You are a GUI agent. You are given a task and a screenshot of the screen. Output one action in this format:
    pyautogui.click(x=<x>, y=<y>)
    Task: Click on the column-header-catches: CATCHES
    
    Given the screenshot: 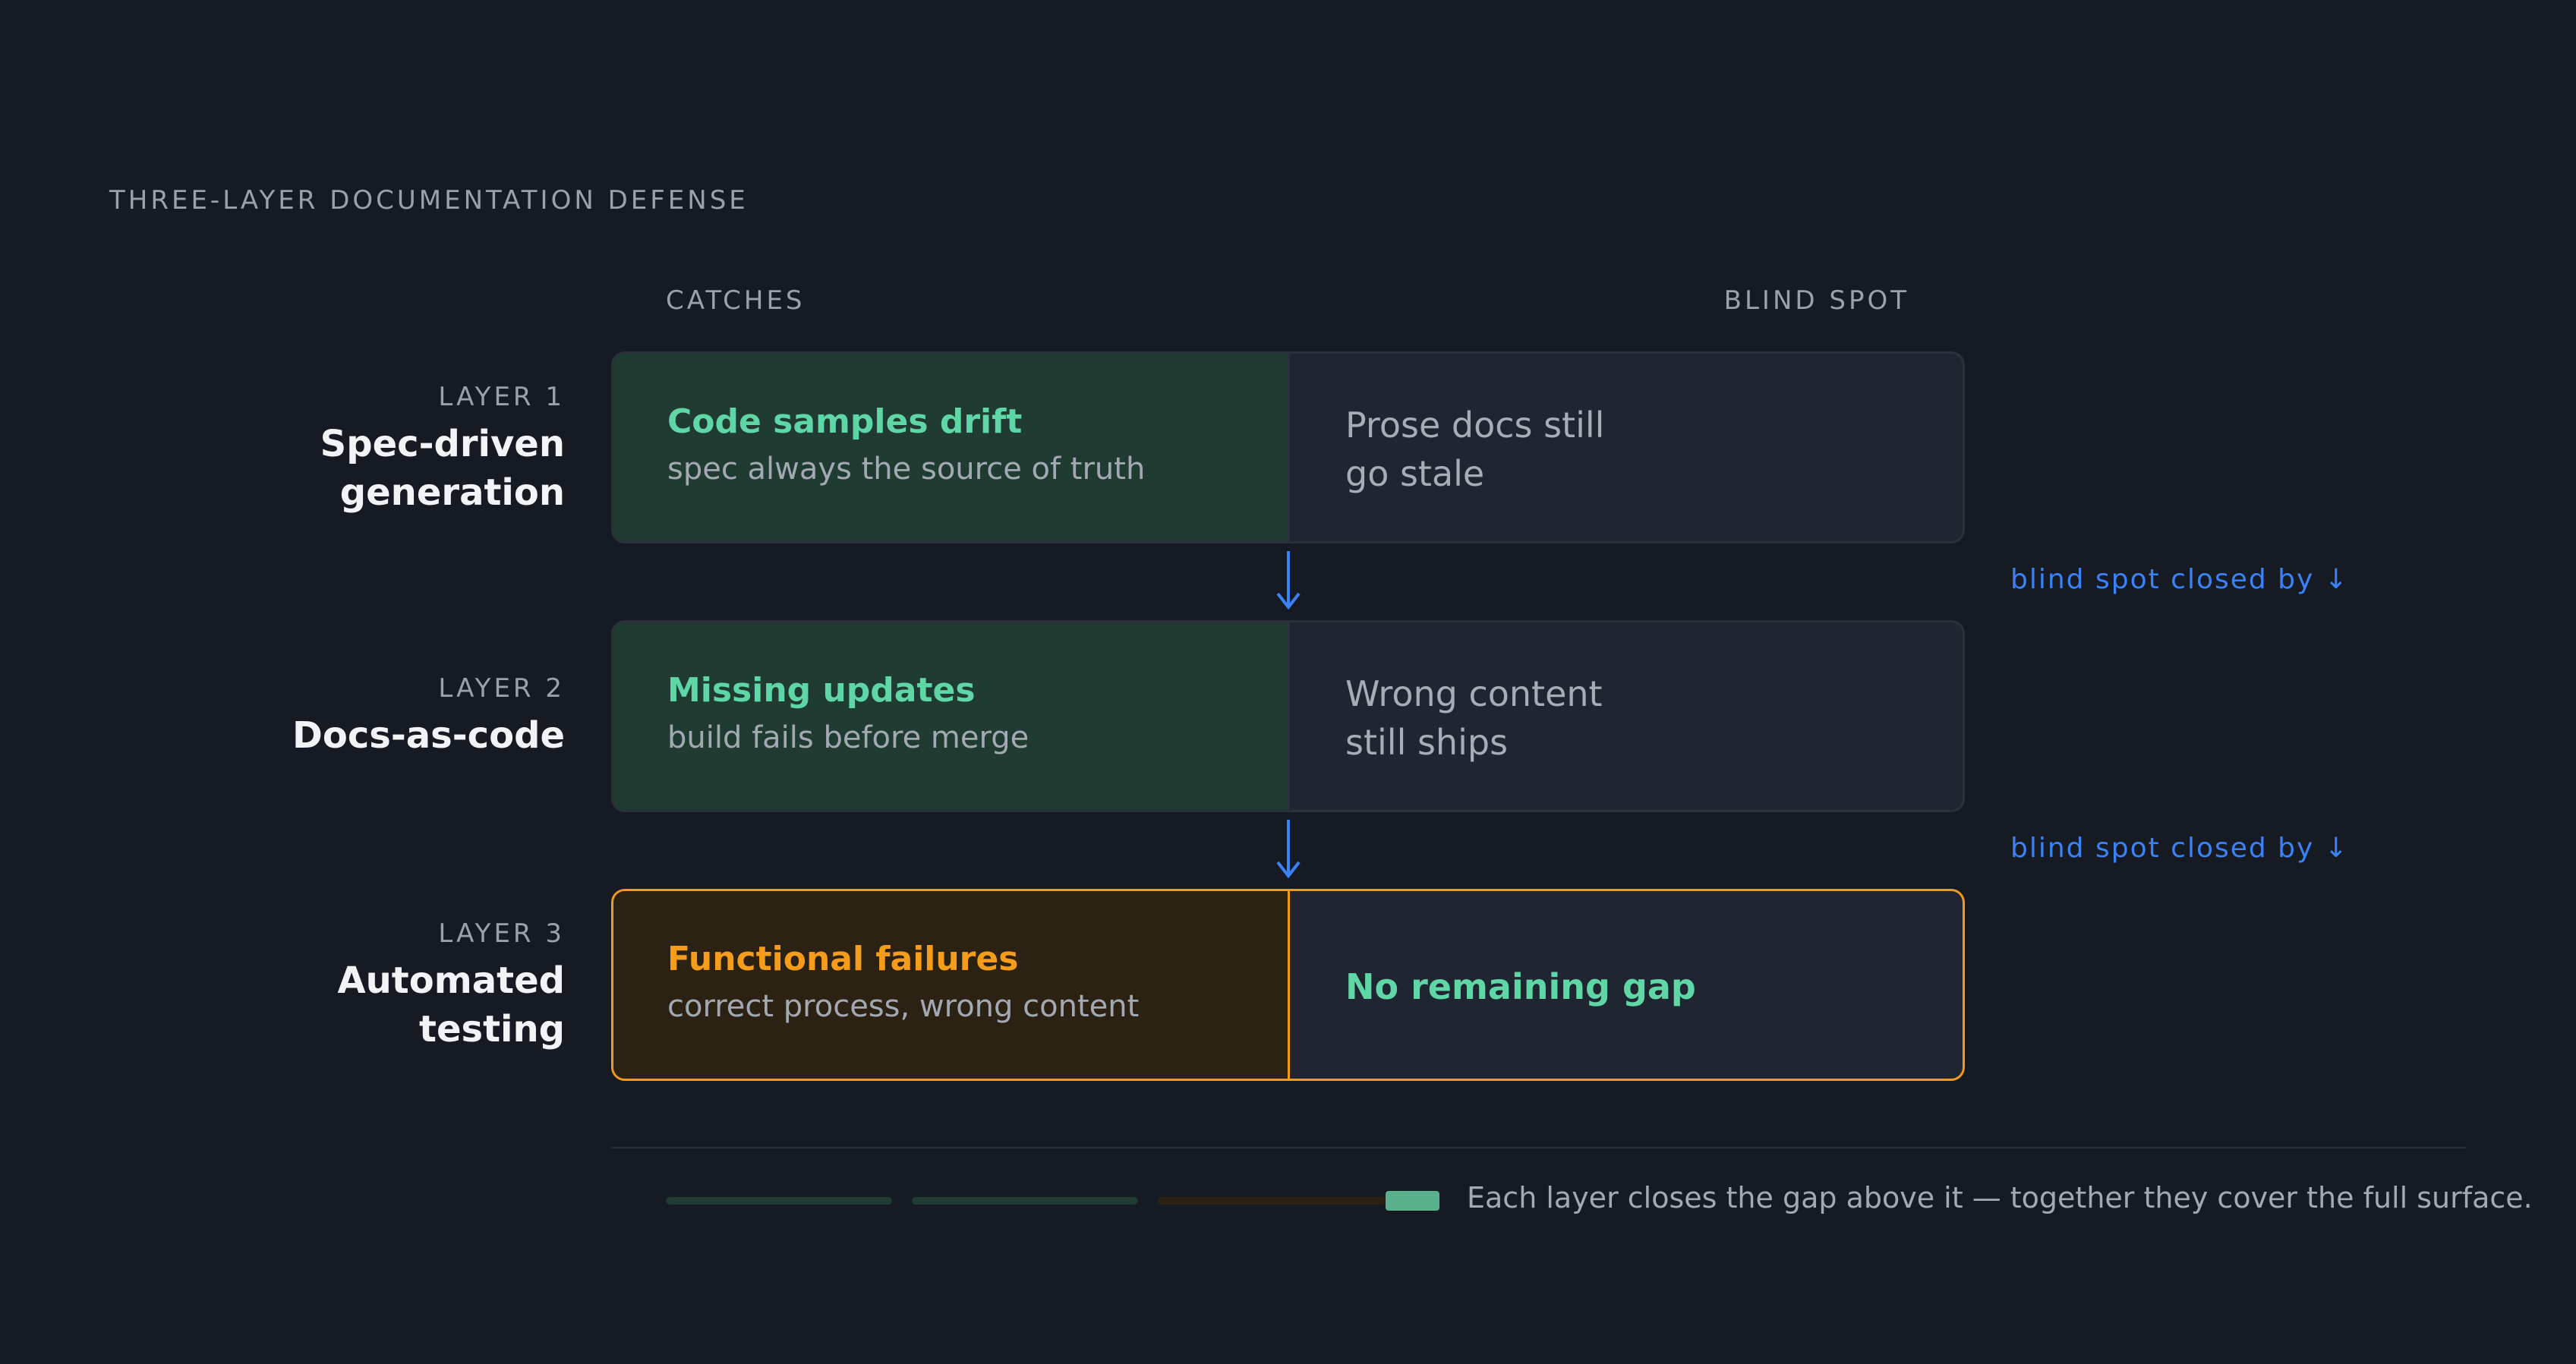 What is the action you would take?
    pyautogui.click(x=736, y=300)
    